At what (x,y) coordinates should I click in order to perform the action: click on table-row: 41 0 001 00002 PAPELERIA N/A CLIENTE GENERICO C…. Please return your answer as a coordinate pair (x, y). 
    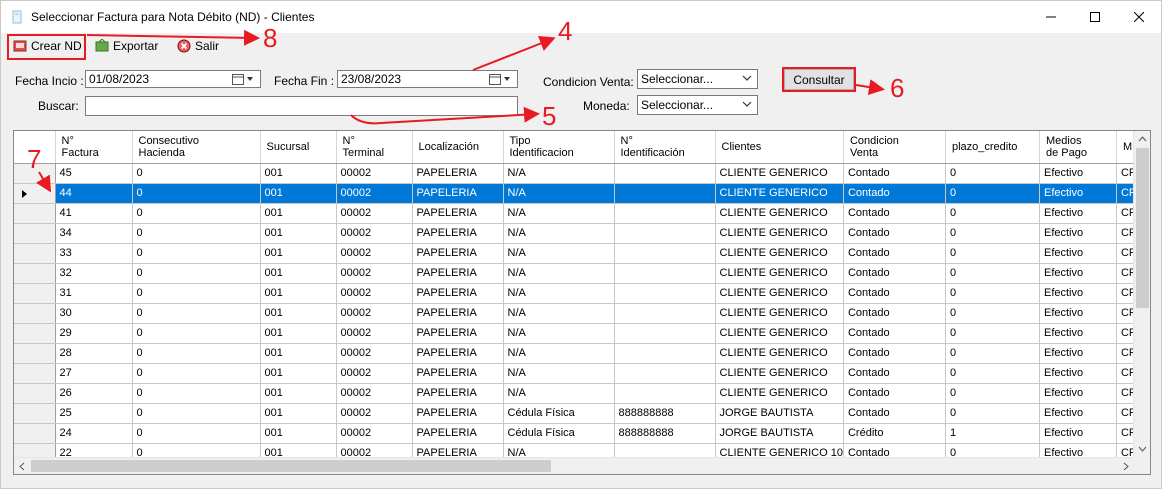
    Looking at the image, I should click on (576, 213).